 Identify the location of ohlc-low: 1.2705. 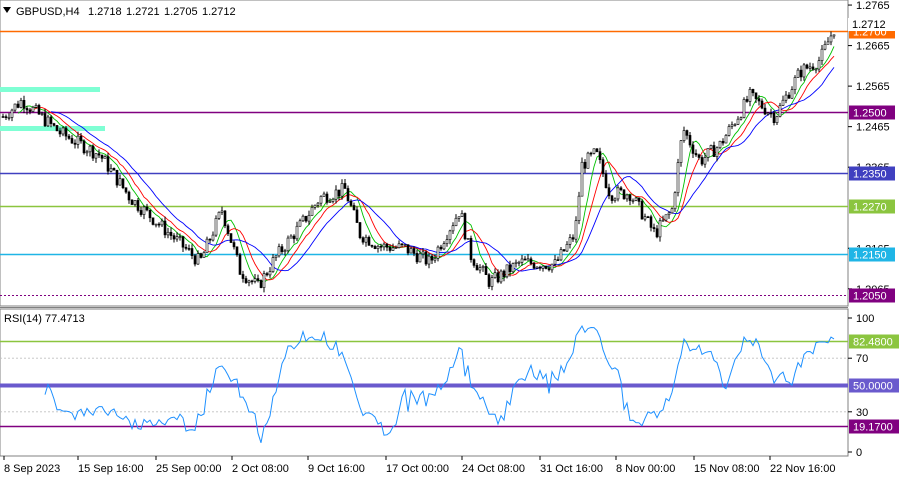
(181, 12).